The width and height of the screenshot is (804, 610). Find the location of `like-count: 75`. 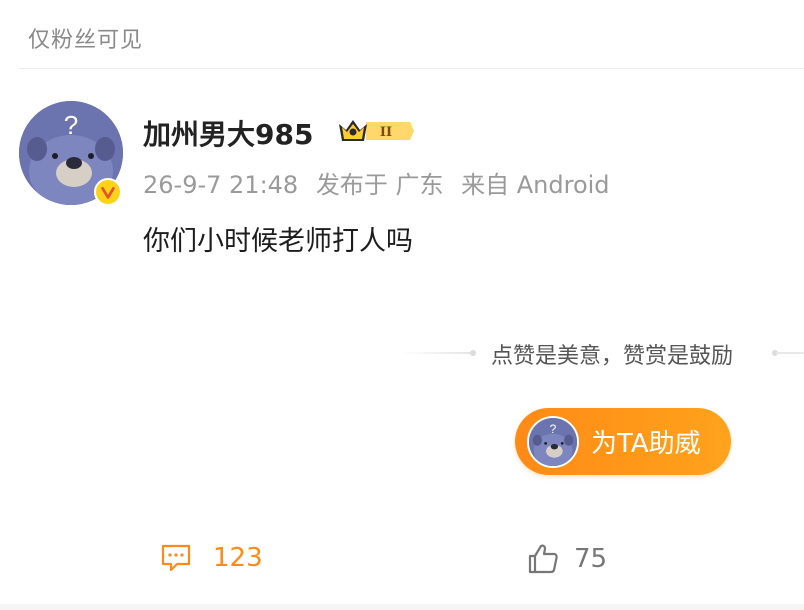

like-count: 75 is located at coordinates (591, 559).